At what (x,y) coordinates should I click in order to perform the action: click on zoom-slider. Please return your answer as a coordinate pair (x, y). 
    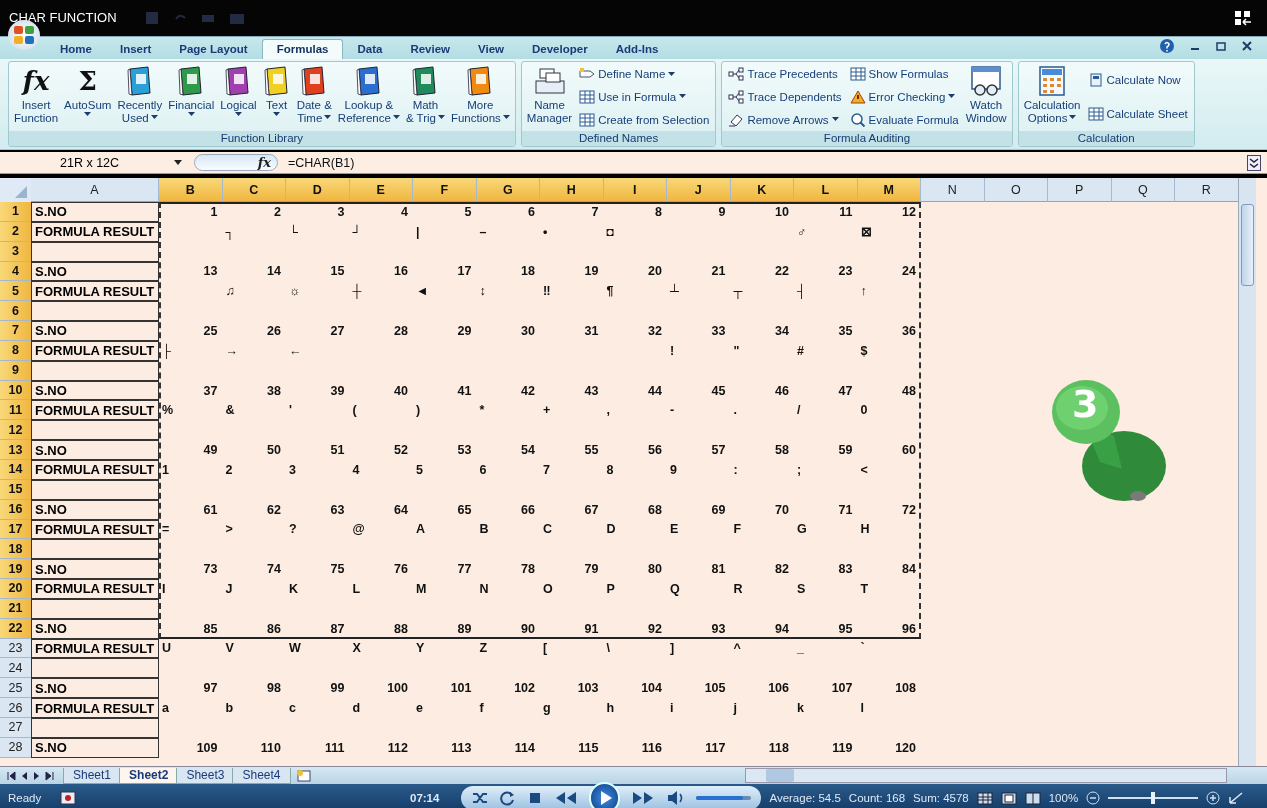
    Looking at the image, I should click on (1153, 798).